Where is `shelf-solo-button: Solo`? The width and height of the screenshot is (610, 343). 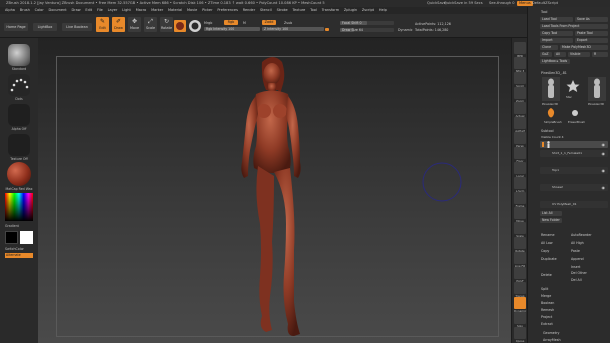
shelf-solo-button: Solo is located at coordinates (520, 320).